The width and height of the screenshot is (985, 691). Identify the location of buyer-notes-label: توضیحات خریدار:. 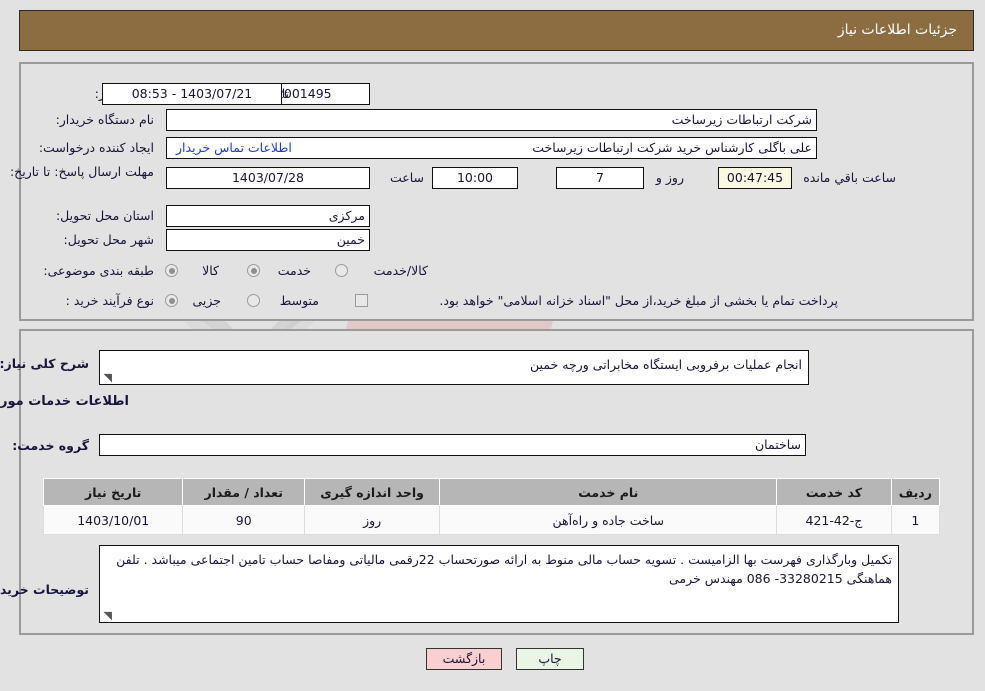
(45, 589).